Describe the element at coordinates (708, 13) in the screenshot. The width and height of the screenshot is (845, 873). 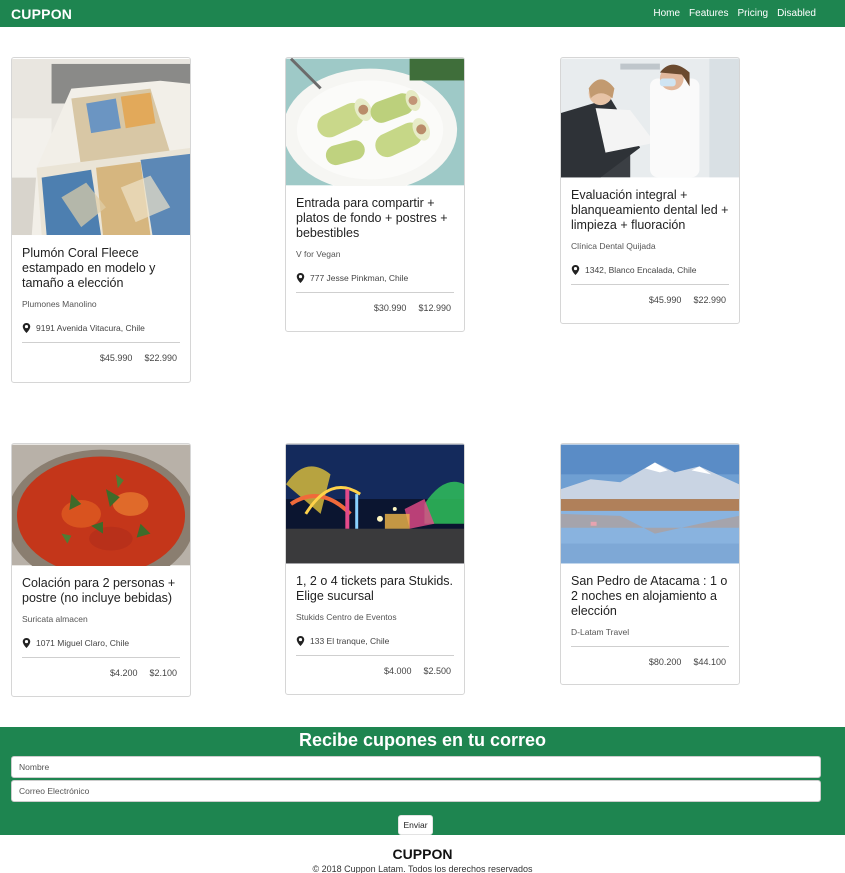
I see `nav-features-link: Features` at that location.